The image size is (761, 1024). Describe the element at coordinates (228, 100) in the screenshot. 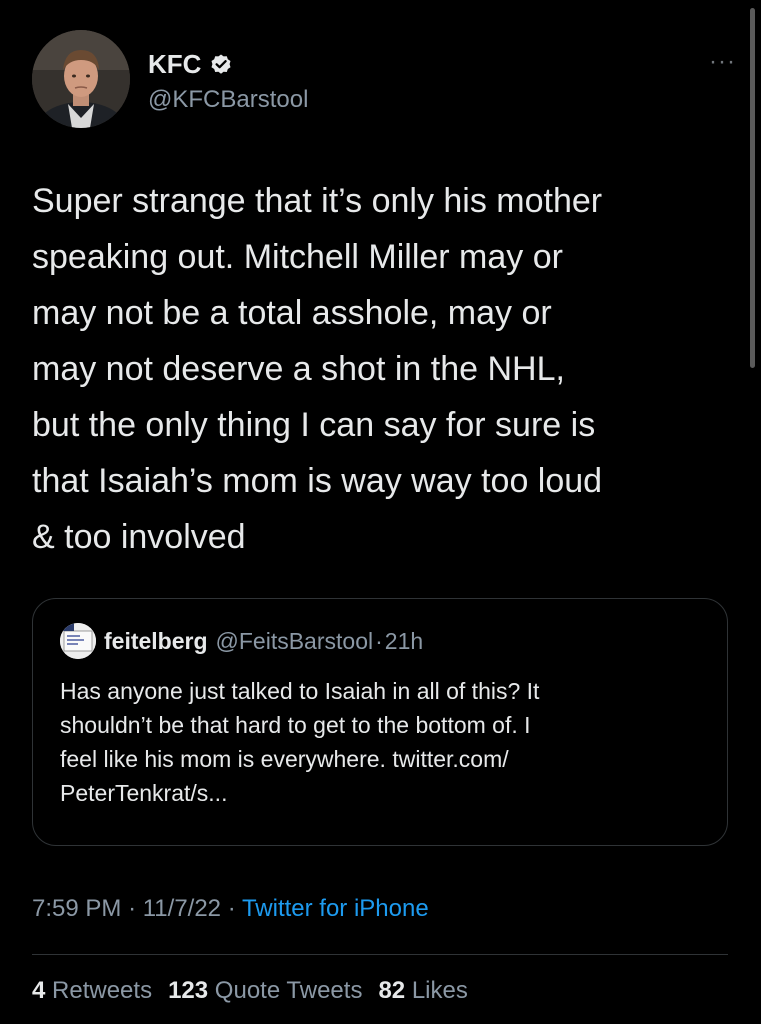

I see `author-handle: @KFCBarstool` at that location.